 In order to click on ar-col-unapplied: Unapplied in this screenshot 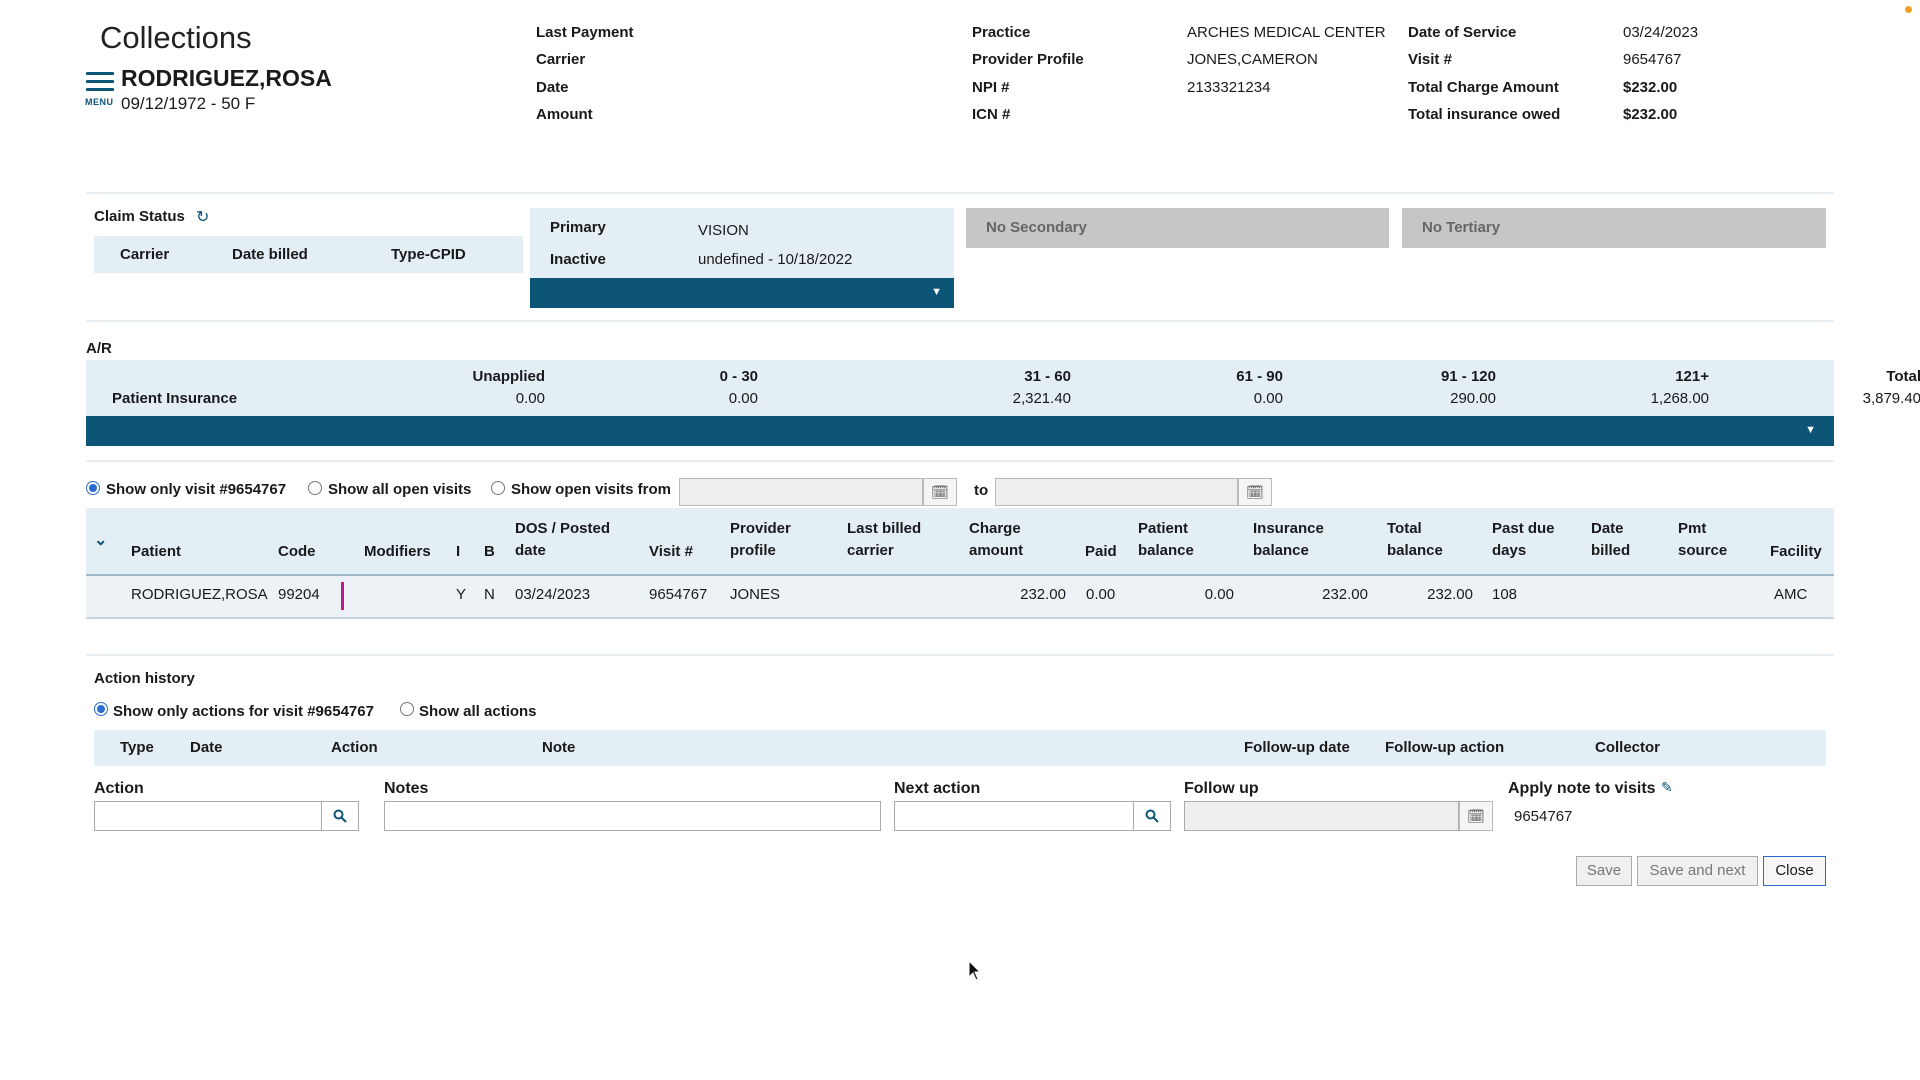, I will do `click(508, 376)`.